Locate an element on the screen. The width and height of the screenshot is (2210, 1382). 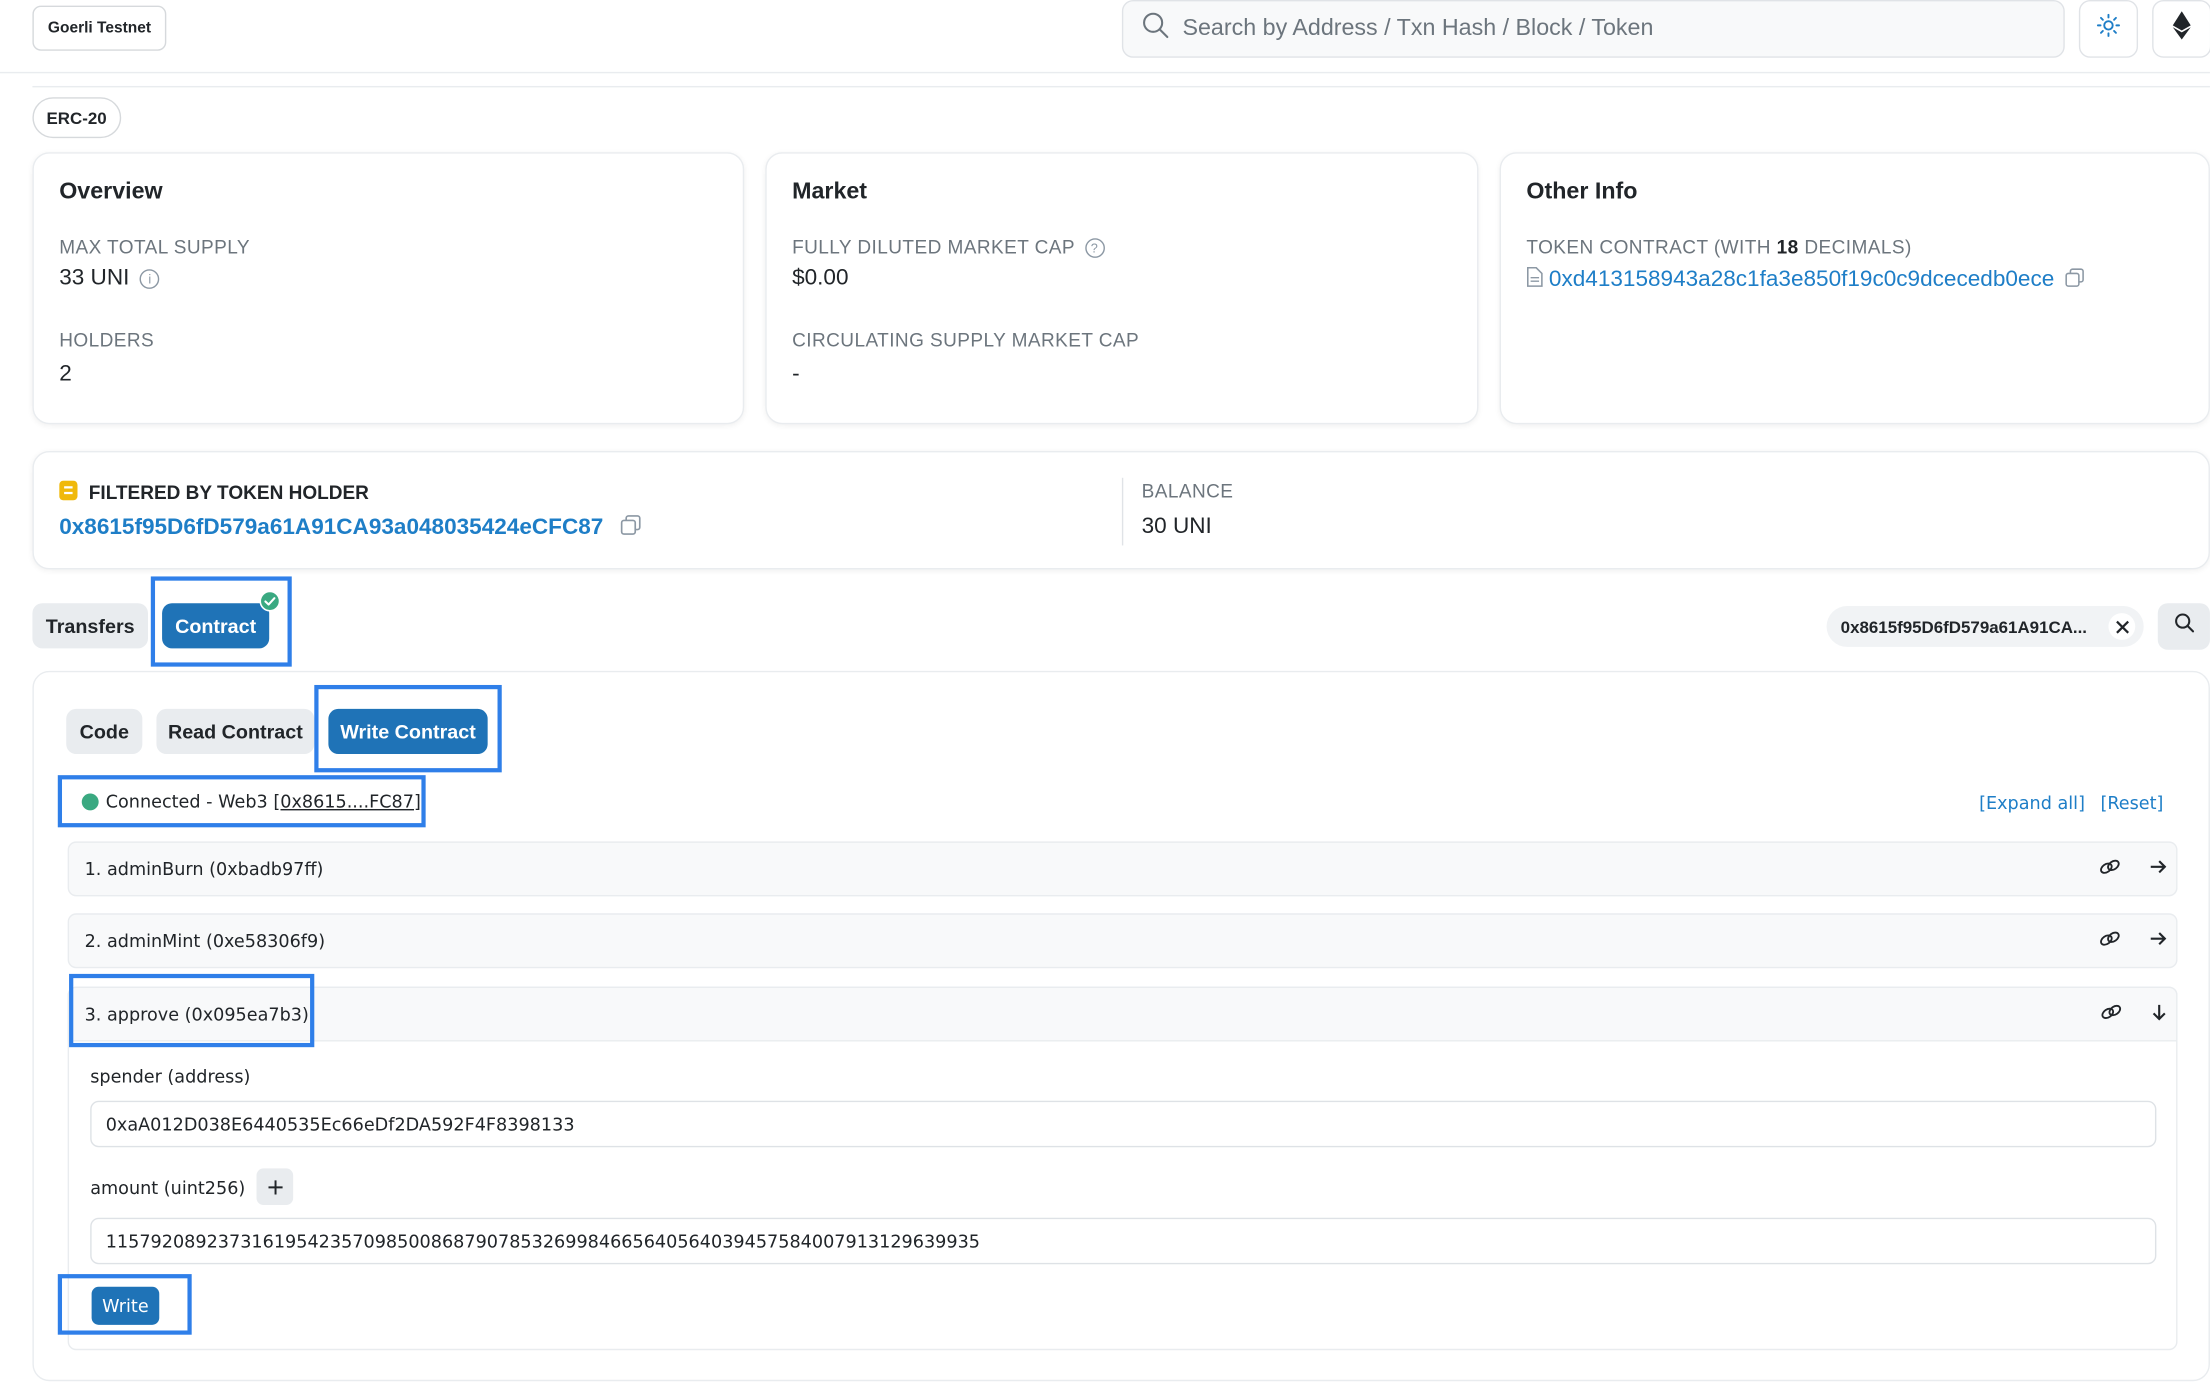
tab-read-contract: Read Contract is located at coordinates (235, 731).